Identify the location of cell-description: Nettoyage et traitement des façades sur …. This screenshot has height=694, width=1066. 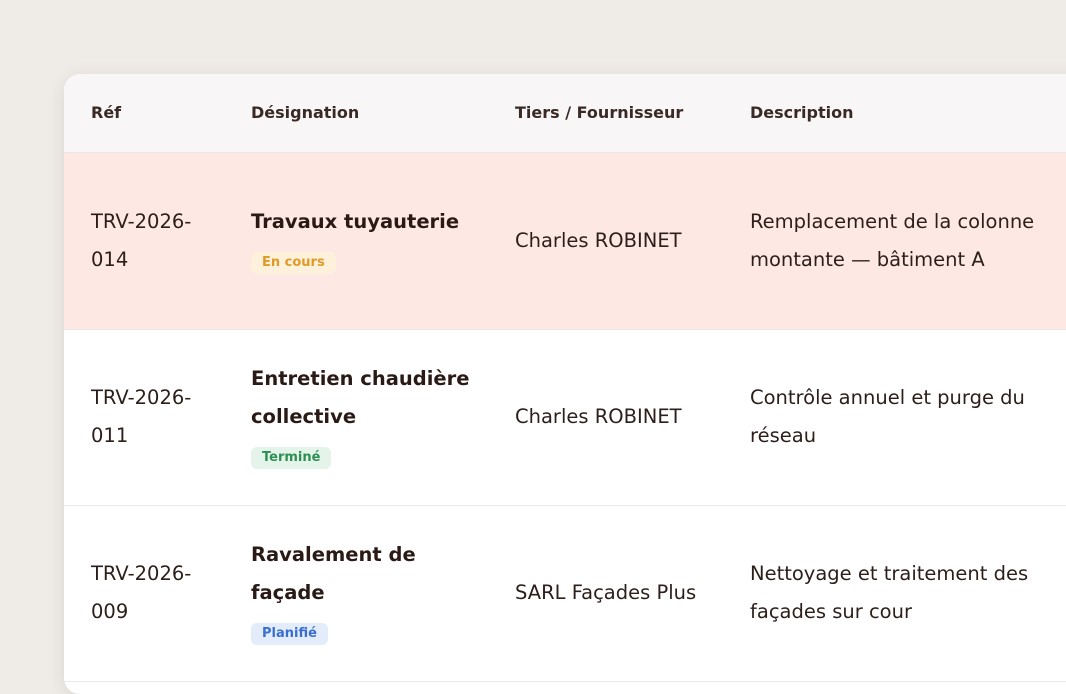
(889, 592).